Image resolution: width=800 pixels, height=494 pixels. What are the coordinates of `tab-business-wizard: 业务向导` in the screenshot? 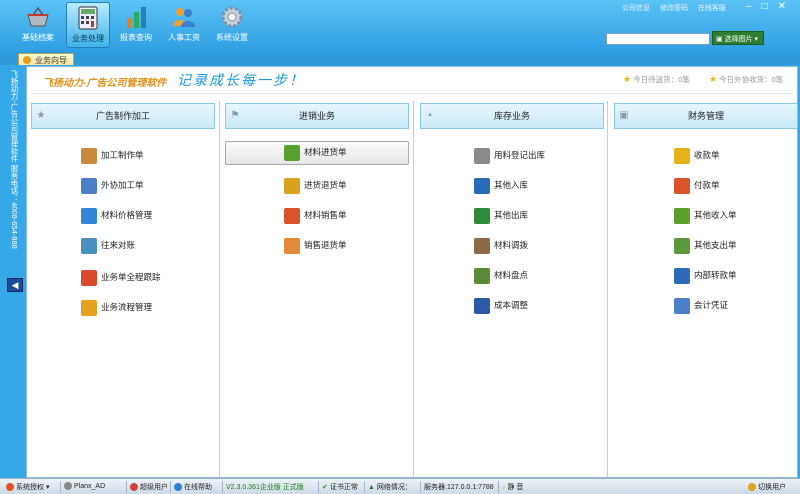 It's located at (46, 59).